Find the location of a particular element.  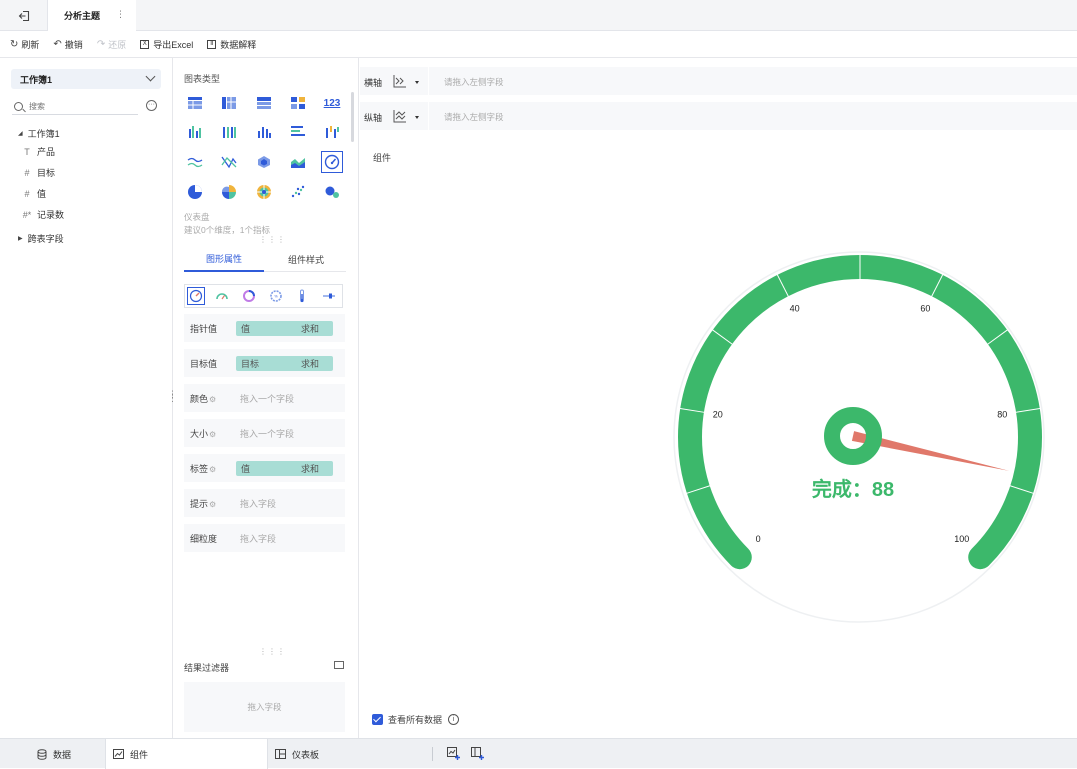

prop-label-text: 指针值 is located at coordinates (204, 328).